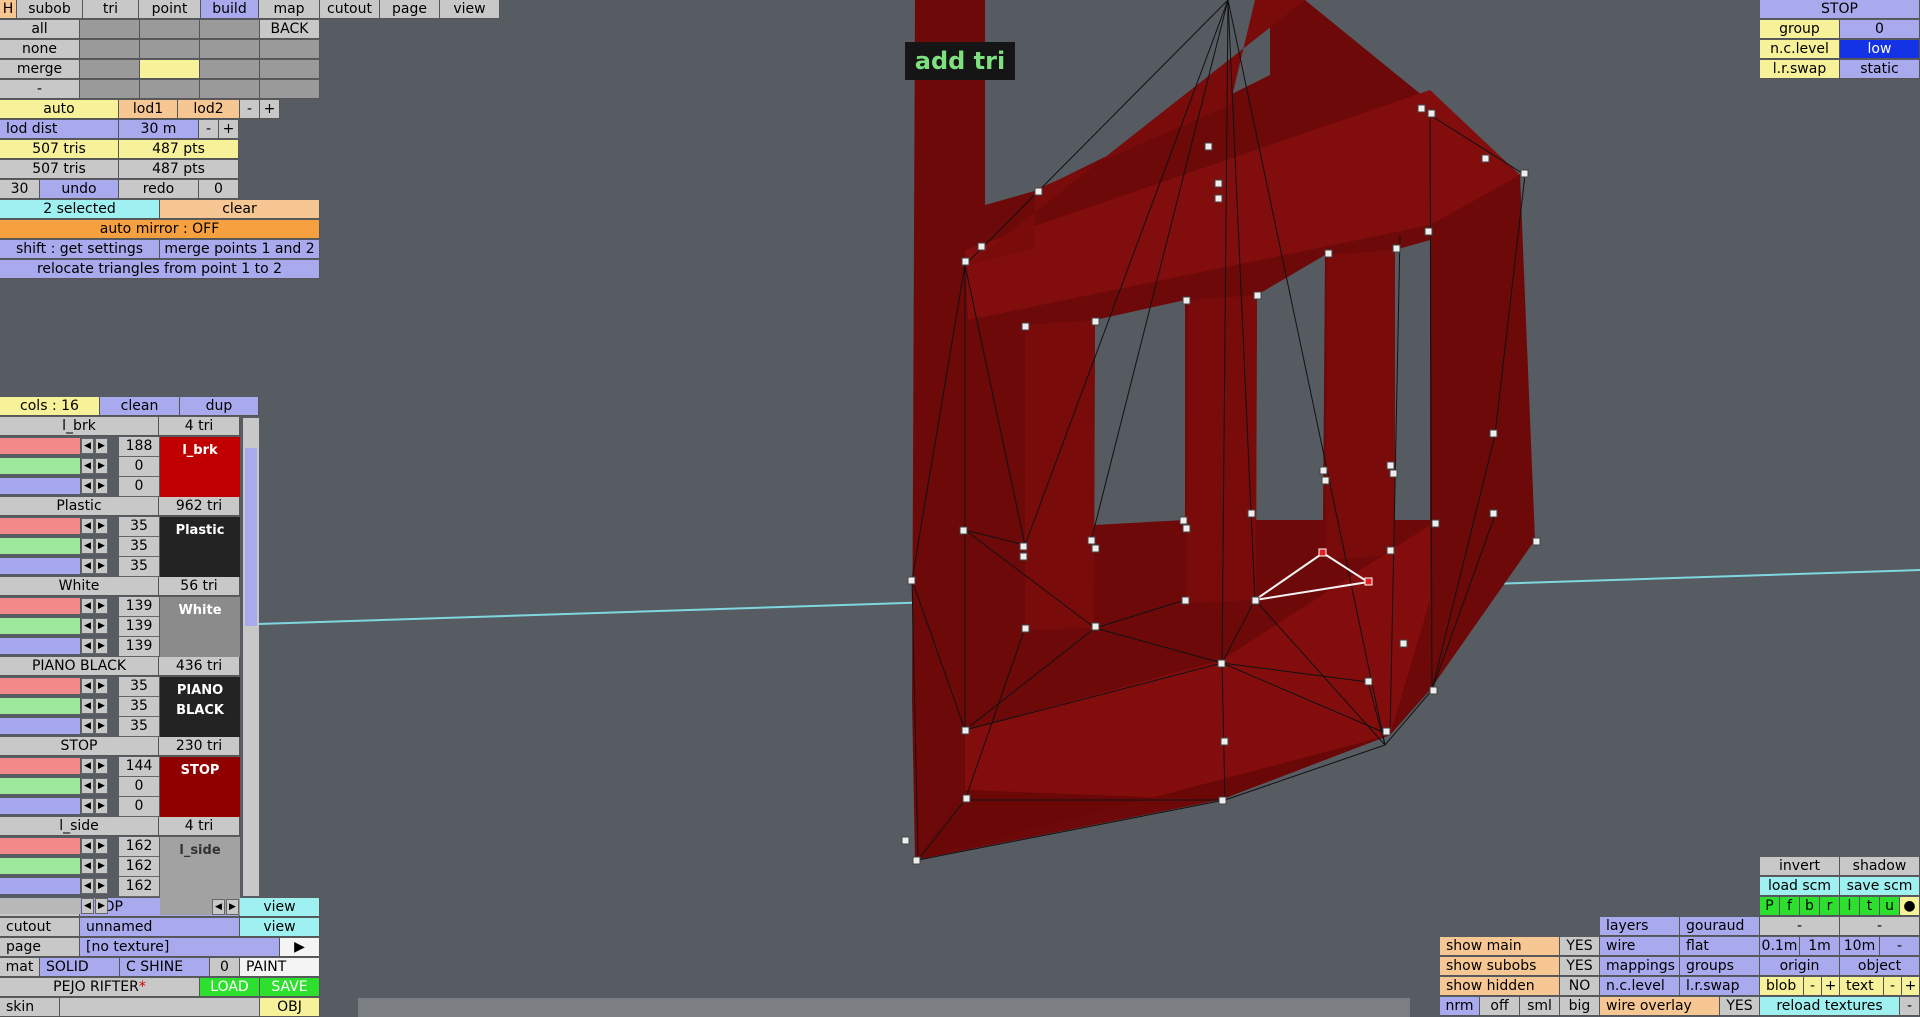  Describe the element at coordinates (290, 1007) in the screenshot. I see `obj-button: OBJ` at that location.